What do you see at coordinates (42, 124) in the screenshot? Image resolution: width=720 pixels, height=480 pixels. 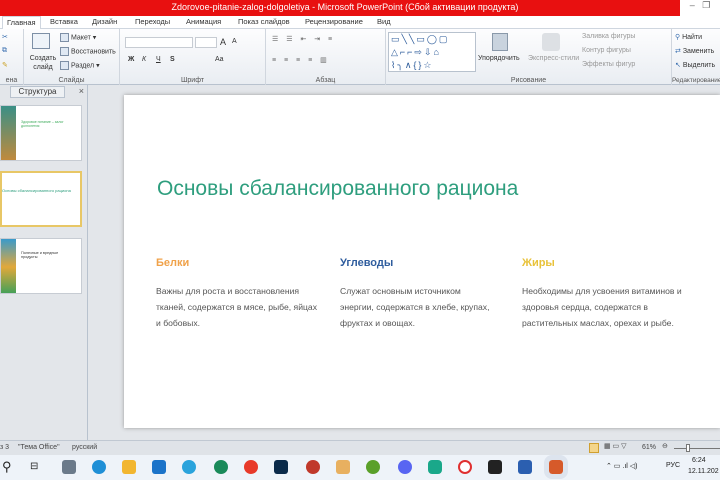 I see `thumb-title: Здоровое питание – залог долголетия` at bounding box center [42, 124].